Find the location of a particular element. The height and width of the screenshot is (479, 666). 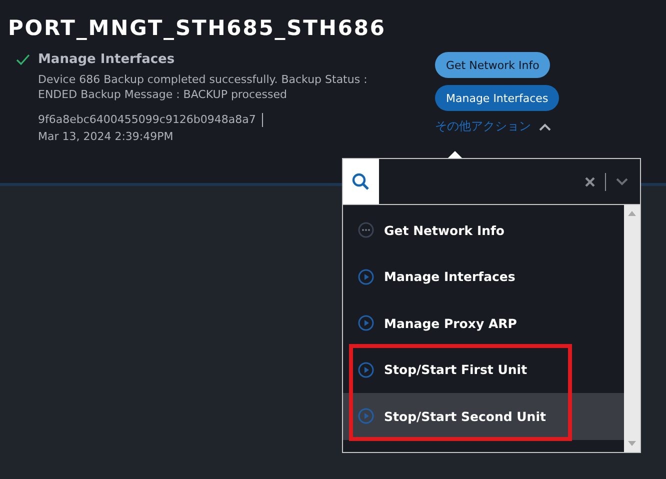

search-field is located at coordinates (491, 182).